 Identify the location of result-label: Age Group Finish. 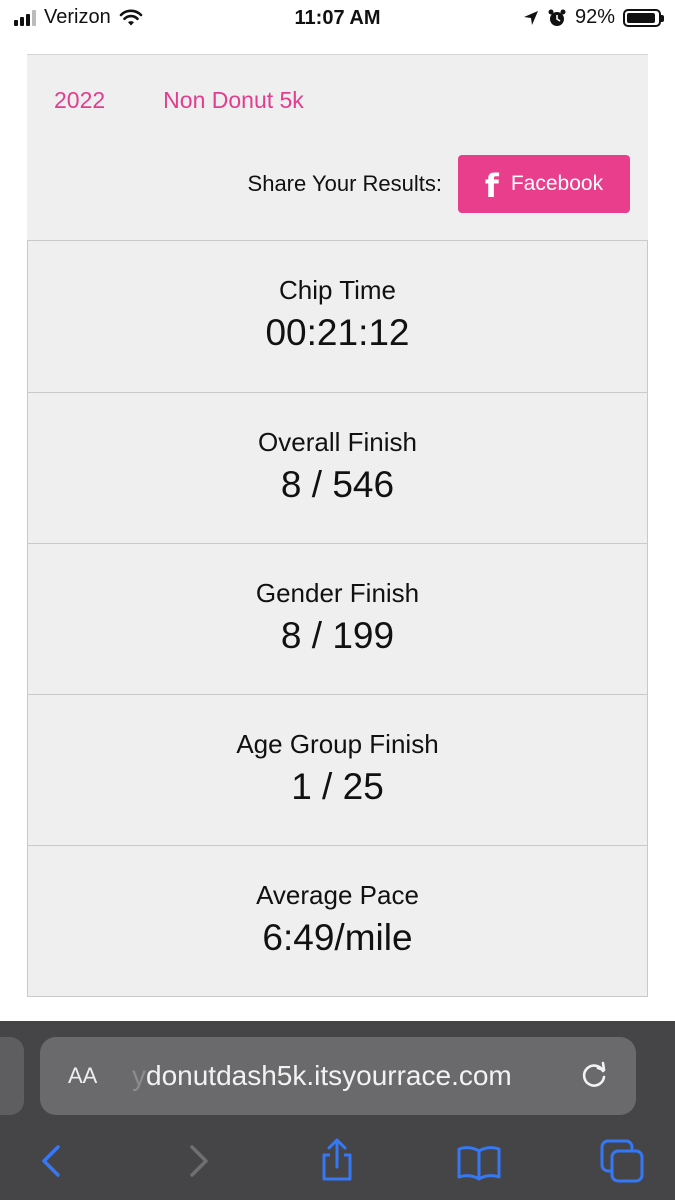
(337, 743).